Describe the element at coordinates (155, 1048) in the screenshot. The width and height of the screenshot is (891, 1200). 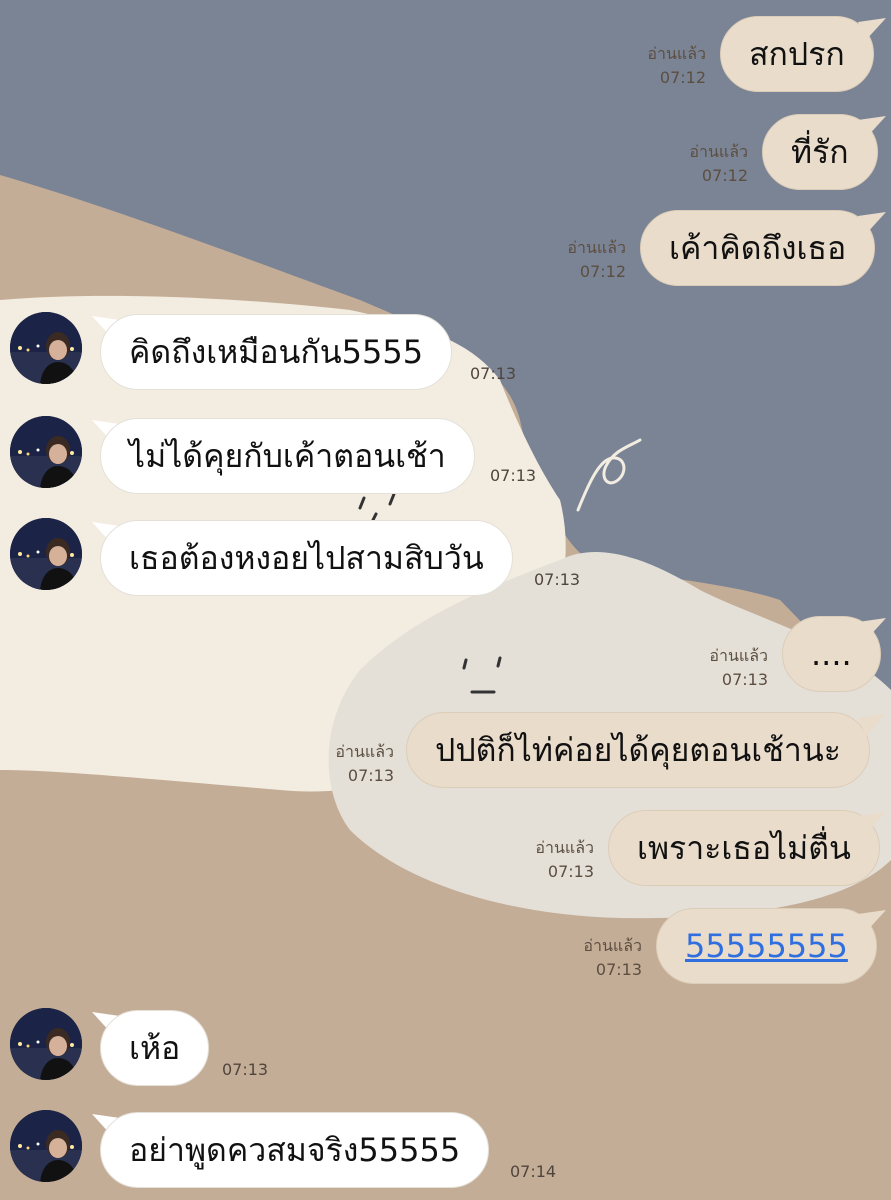
I see `received-message: เห้อ` at that location.